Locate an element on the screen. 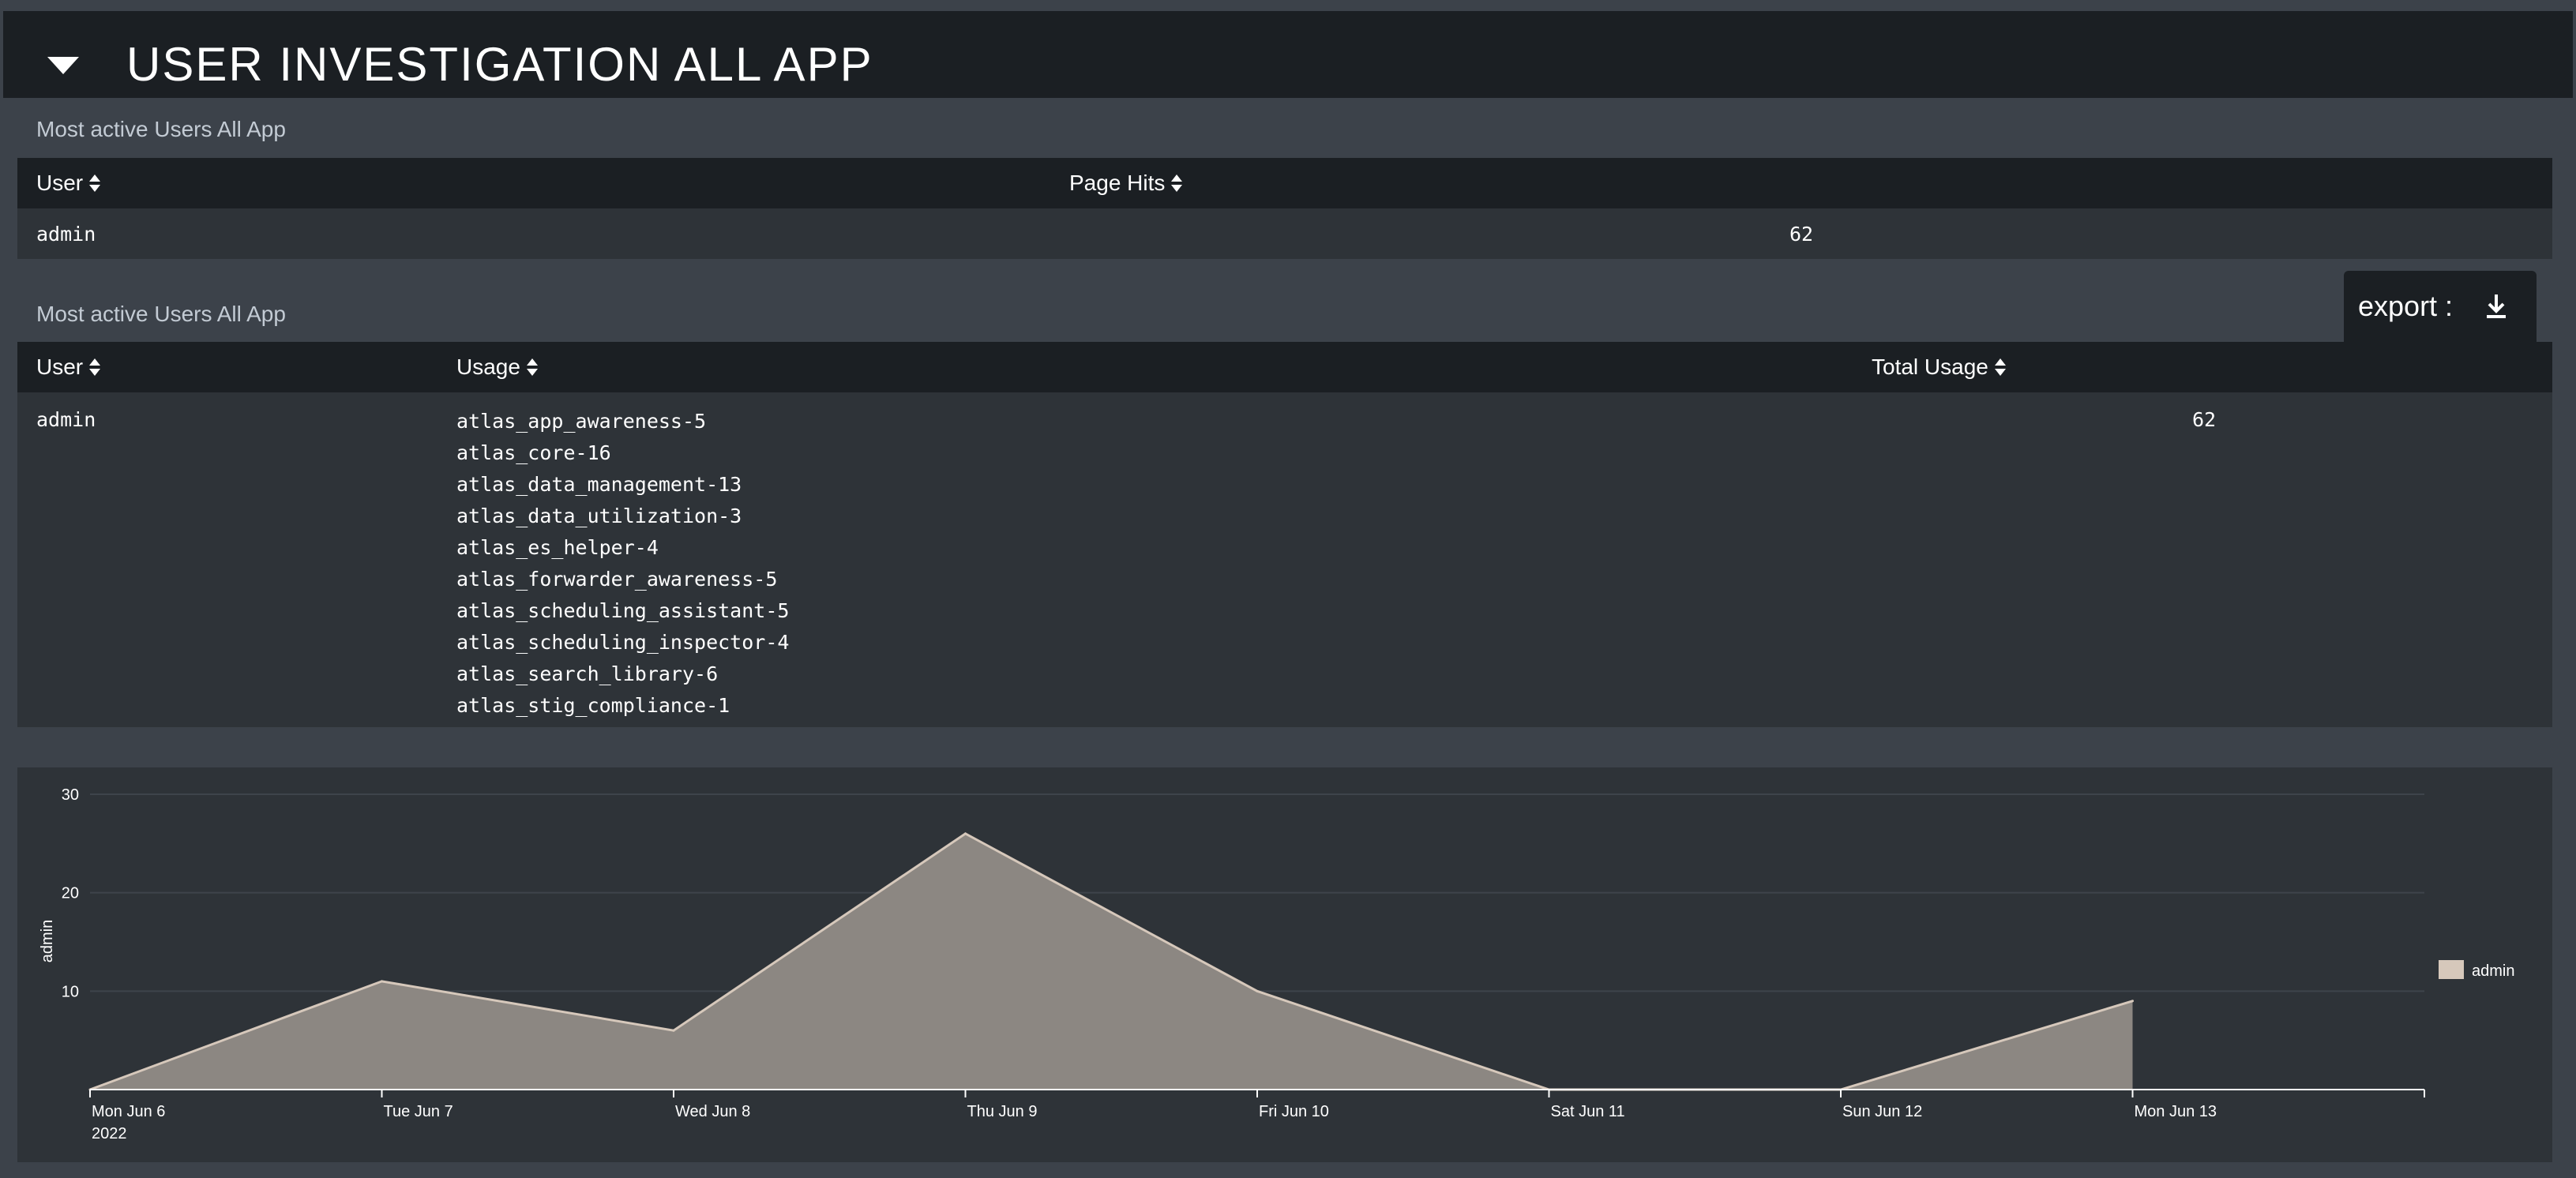 The image size is (2576, 1178). dashboard-header: USER INVESTIGATION ALL APP is located at coordinates (1288, 54).